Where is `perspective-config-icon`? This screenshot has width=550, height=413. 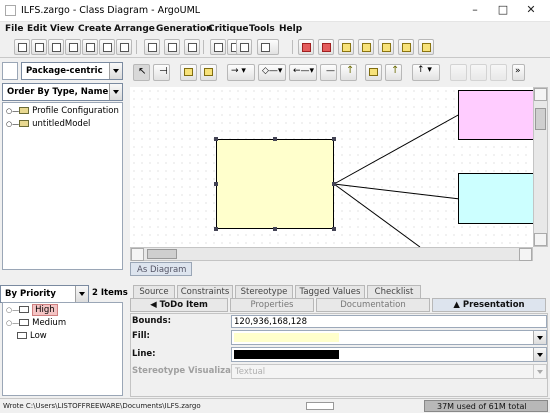 perspective-config-icon is located at coordinates (10, 71).